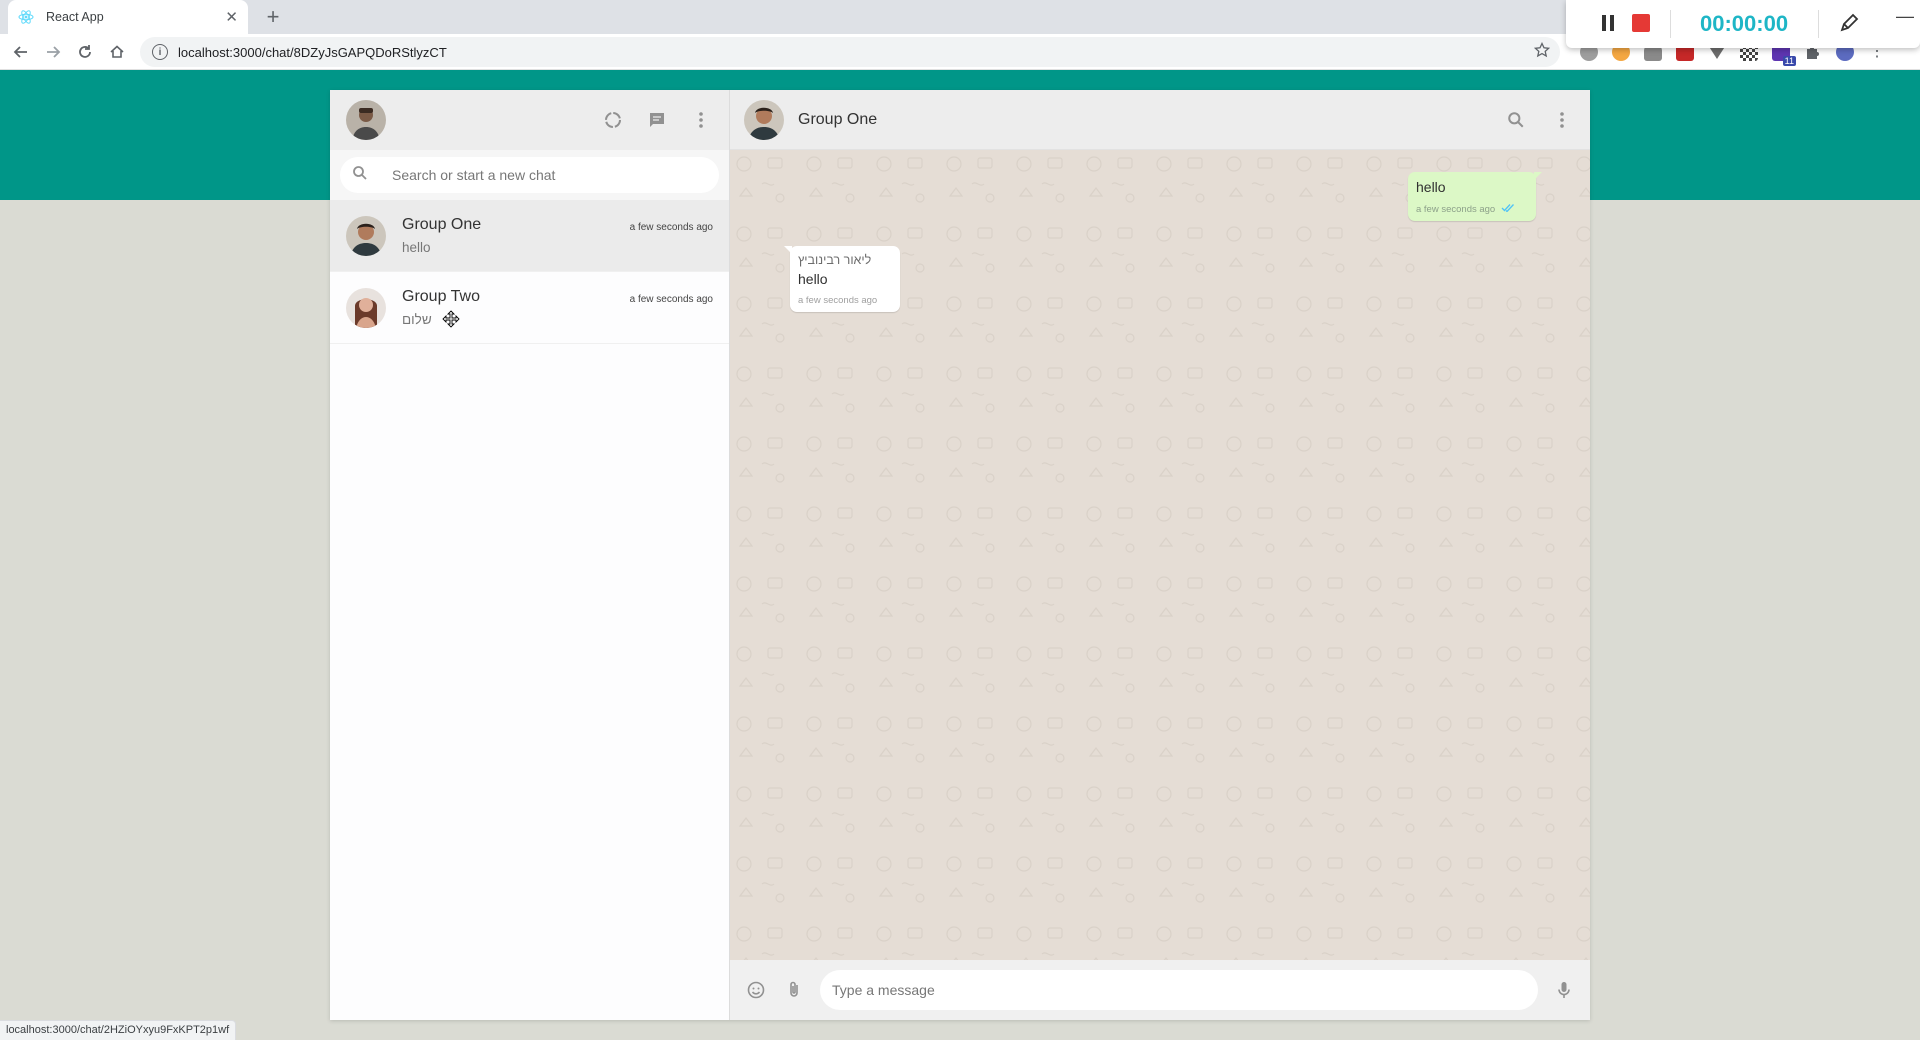 This screenshot has height=1040, width=1920. What do you see at coordinates (835, 260) in the screenshot?
I see `message-sender: ליאור רבינוביץ` at bounding box center [835, 260].